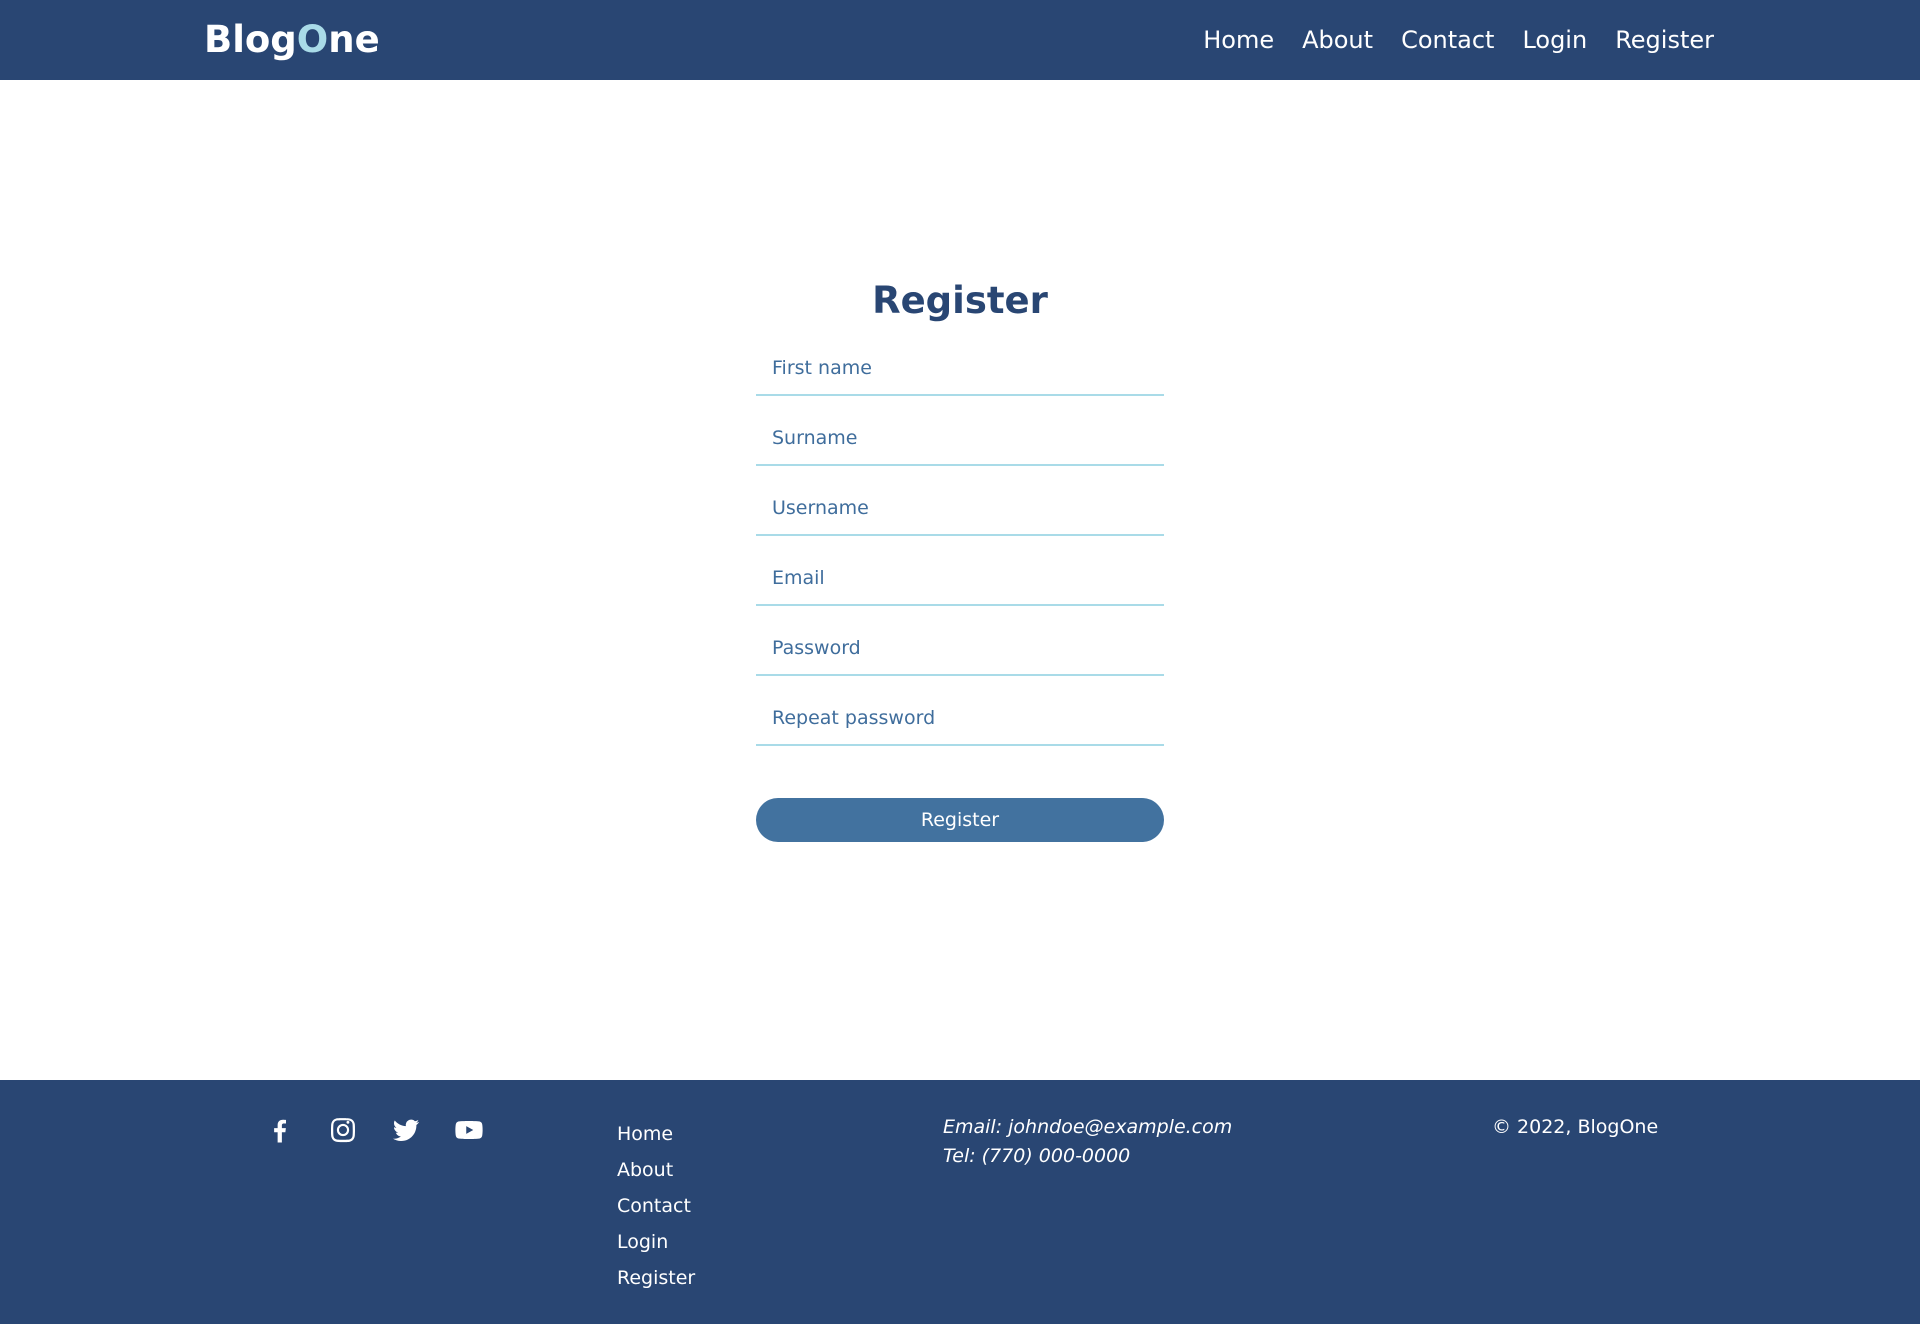  I want to click on nav-link-home: Home, so click(1238, 40).